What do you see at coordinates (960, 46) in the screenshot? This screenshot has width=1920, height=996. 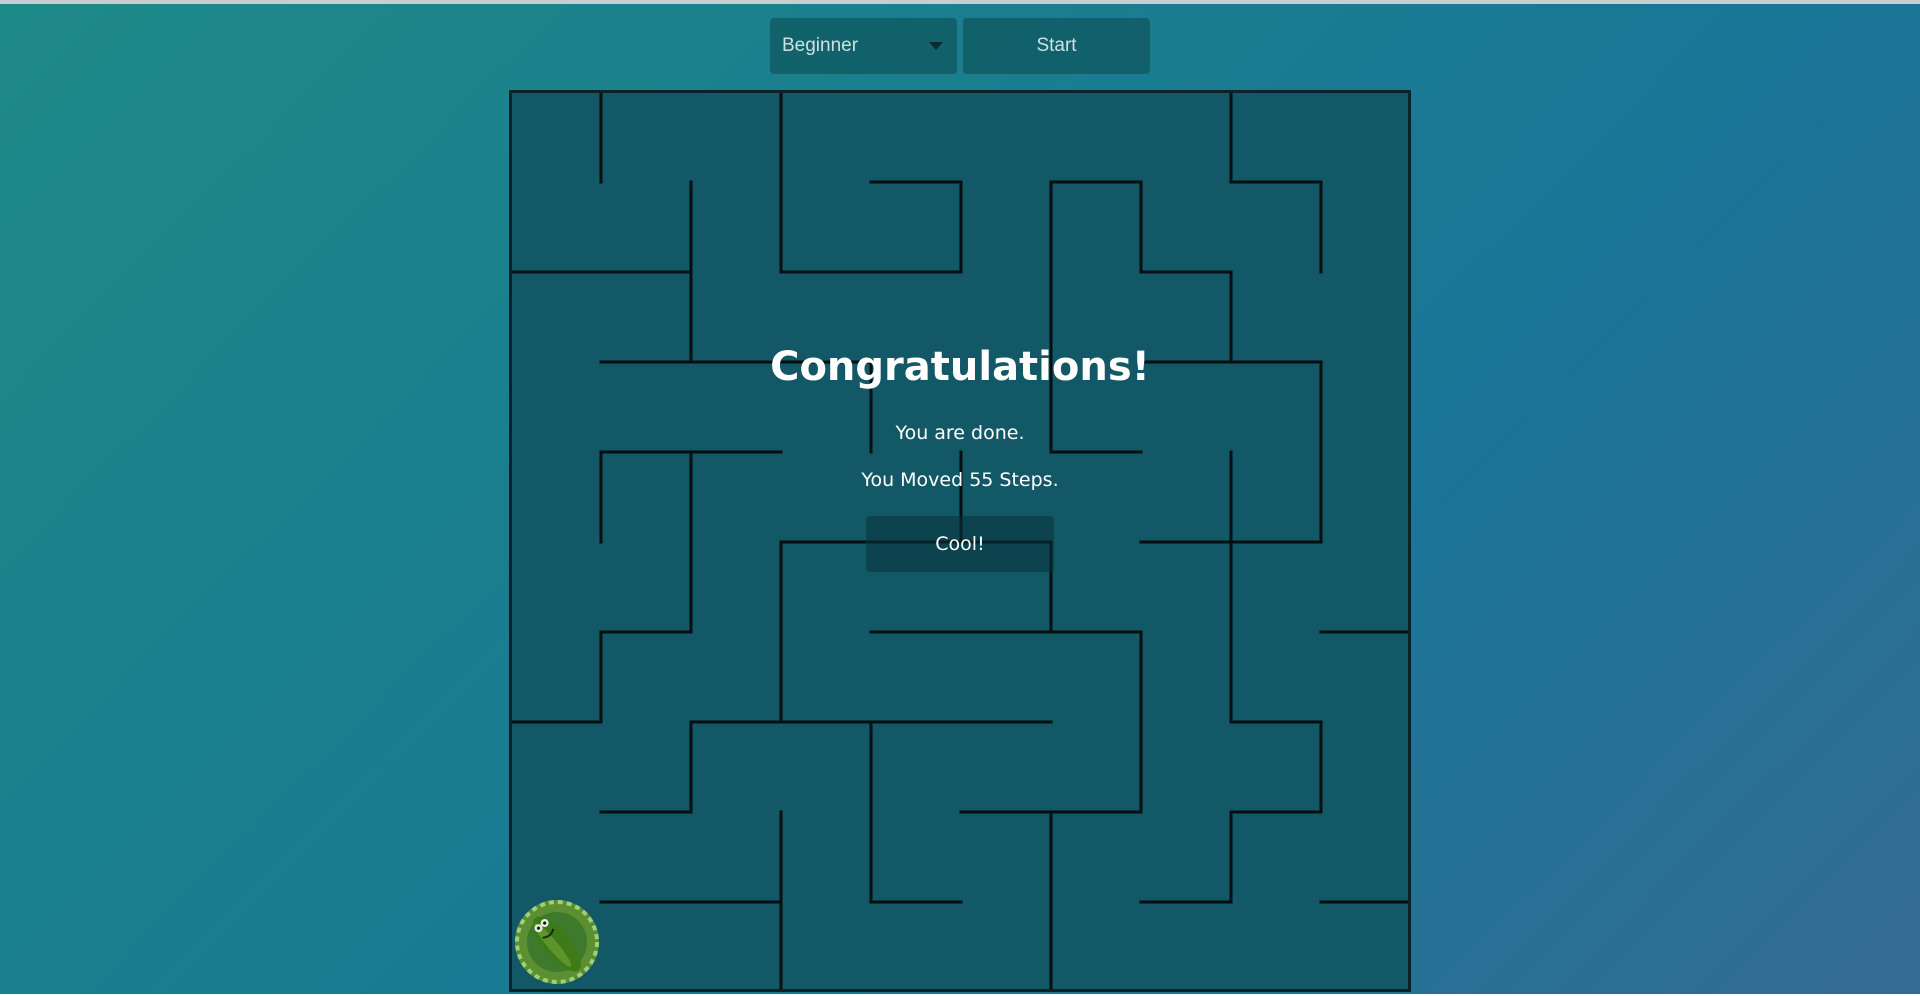 I see `game-controls: Beginner Start` at bounding box center [960, 46].